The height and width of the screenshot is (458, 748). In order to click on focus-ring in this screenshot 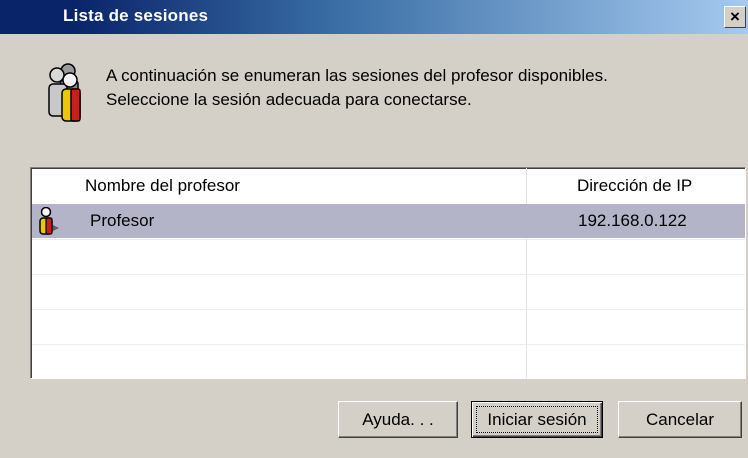, I will do `click(537, 419)`.